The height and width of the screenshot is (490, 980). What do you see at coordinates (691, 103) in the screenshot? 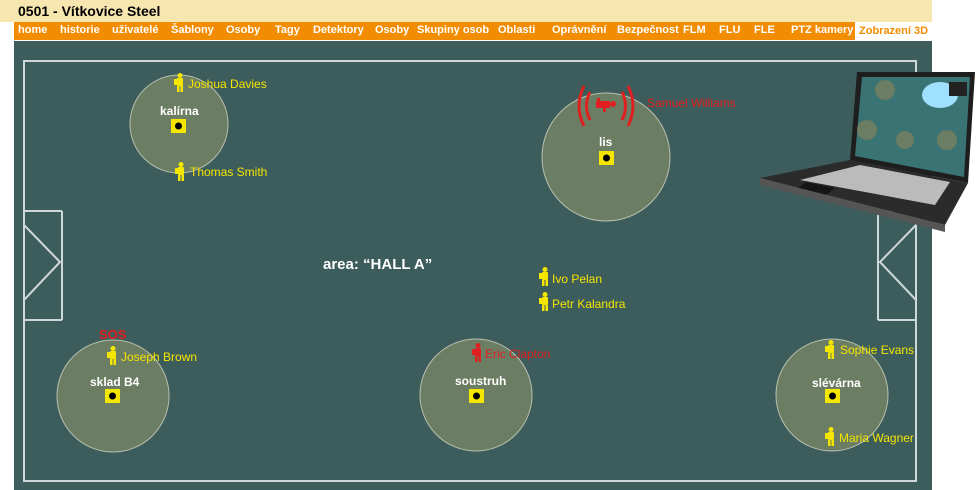
I see `person-label-alarm: Samuel Williams` at bounding box center [691, 103].